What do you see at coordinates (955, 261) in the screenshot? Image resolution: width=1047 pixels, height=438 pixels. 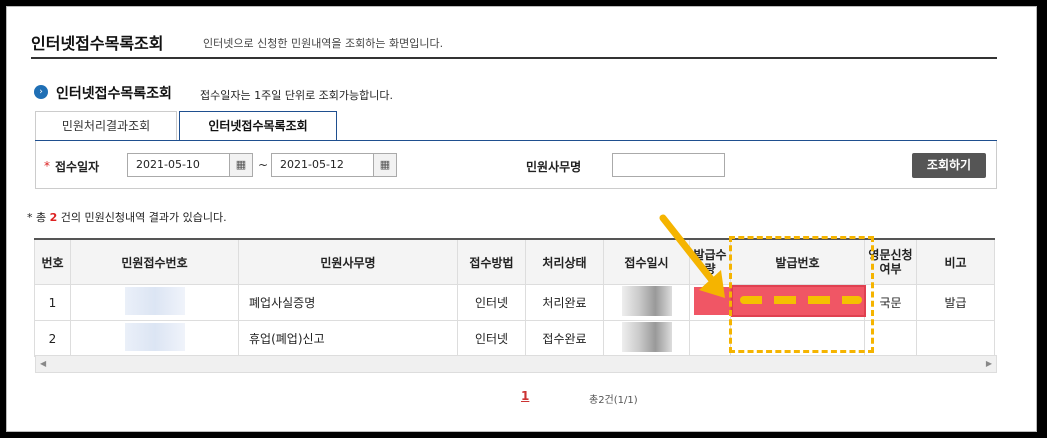 I see `col-header: 비고` at bounding box center [955, 261].